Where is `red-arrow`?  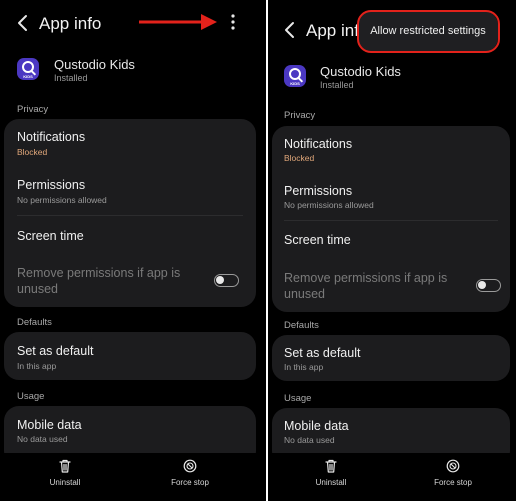 red-arrow is located at coordinates (178, 22).